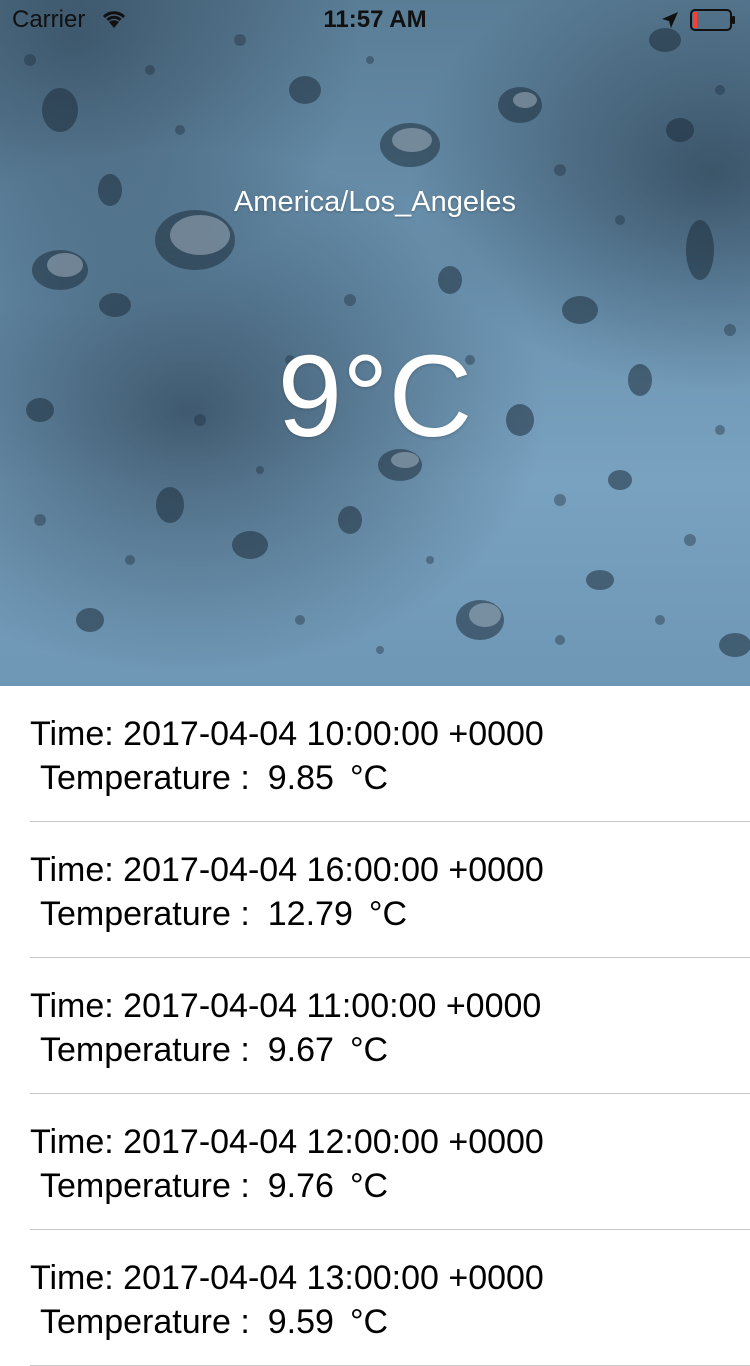 This screenshot has width=750, height=1366. I want to click on location-arrow-icon, so click(670, 20).